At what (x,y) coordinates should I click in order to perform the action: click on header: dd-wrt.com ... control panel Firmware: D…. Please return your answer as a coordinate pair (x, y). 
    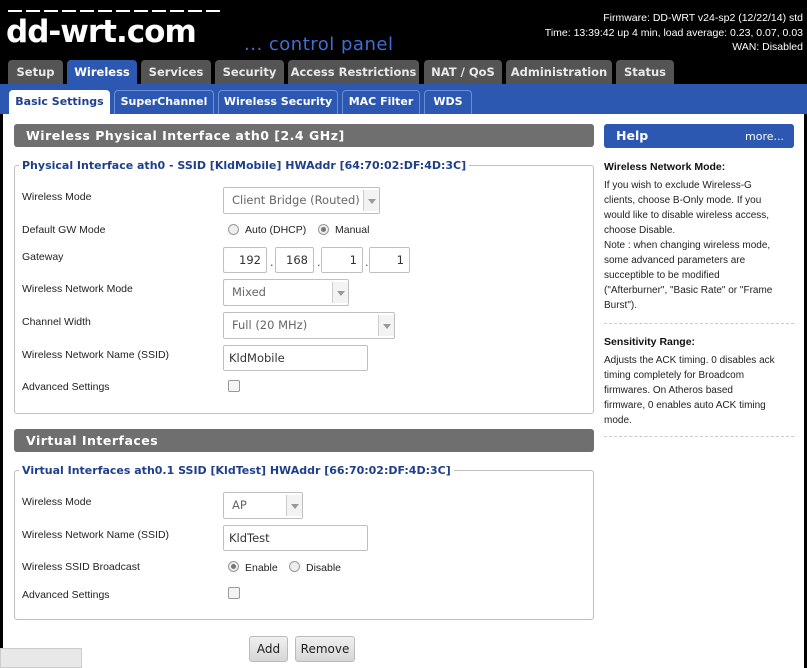
    Looking at the image, I should click on (403, 30).